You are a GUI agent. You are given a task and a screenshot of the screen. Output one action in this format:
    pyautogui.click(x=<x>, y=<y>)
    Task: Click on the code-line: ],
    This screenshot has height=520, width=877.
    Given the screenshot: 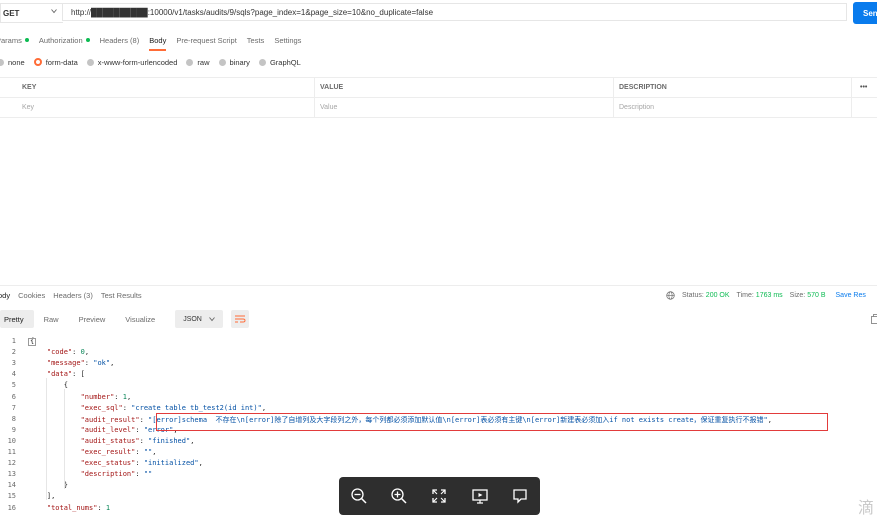 What is the action you would take?
    pyautogui.click(x=43, y=496)
    